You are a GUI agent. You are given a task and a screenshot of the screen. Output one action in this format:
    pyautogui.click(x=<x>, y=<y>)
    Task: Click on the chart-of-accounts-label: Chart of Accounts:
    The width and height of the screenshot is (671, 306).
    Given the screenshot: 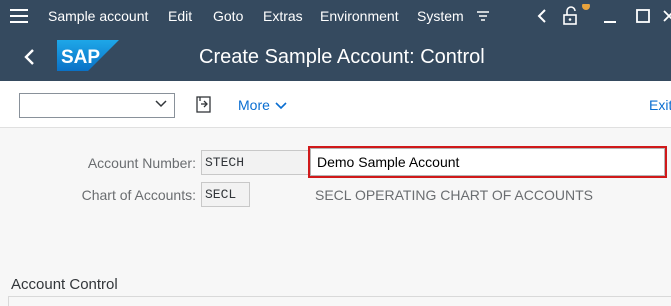 What is the action you would take?
    pyautogui.click(x=138, y=195)
    